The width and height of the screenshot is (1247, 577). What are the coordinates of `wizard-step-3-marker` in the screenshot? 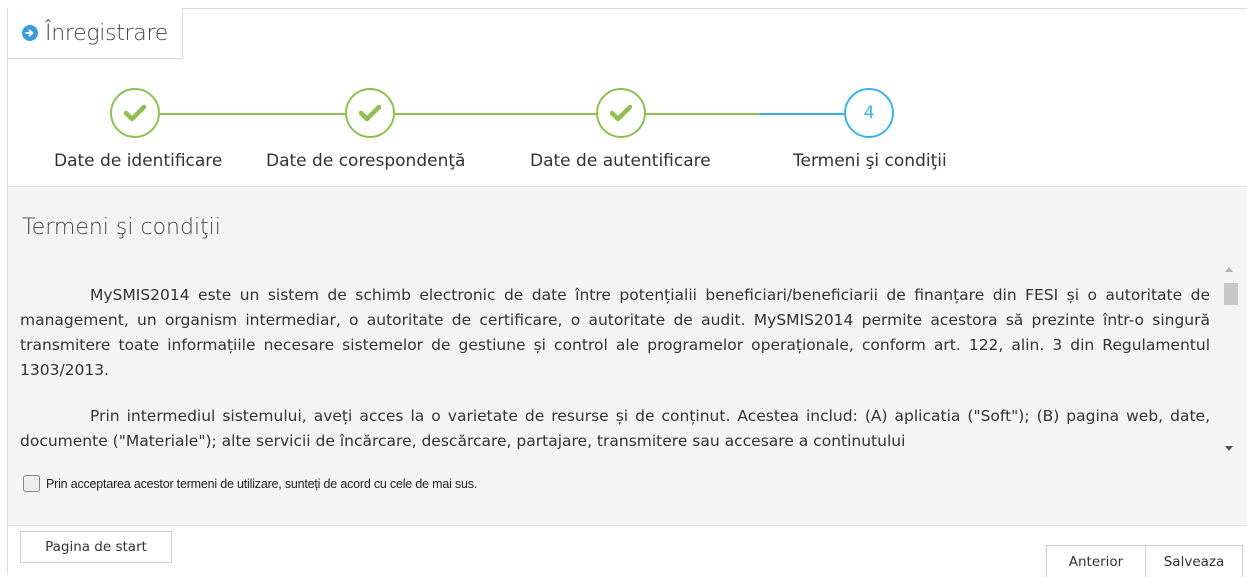 It's located at (621, 113).